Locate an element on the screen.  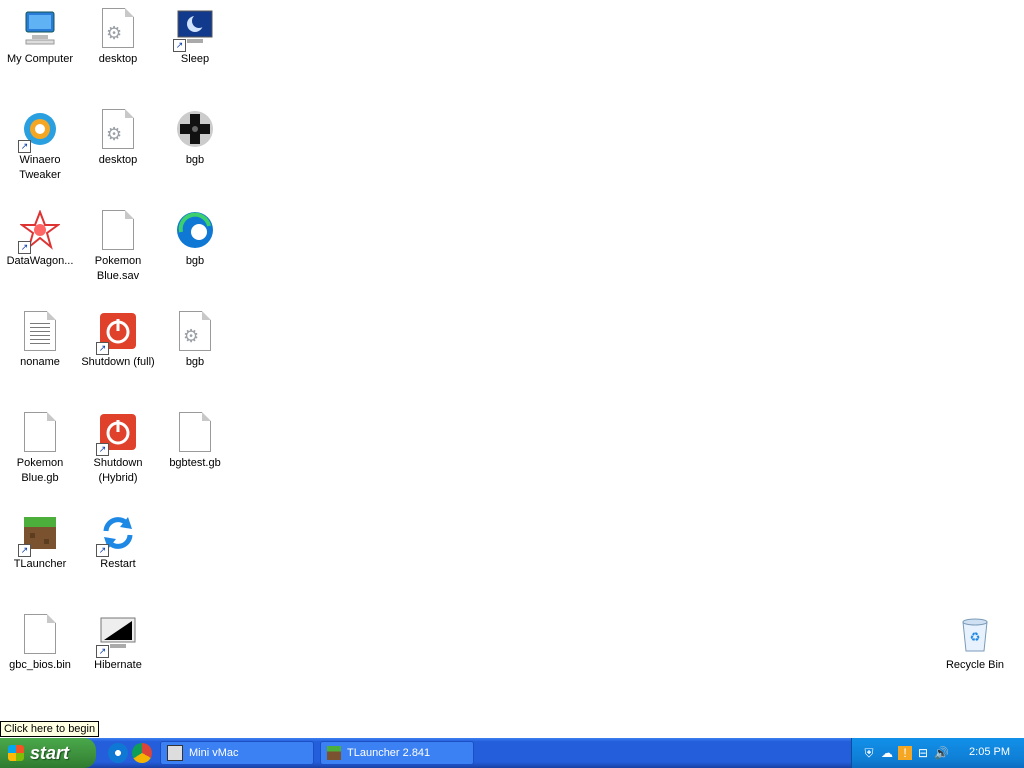
desktop-icon-recycle-bin: ♻ Recycle Bin is located at coordinates (975, 639).